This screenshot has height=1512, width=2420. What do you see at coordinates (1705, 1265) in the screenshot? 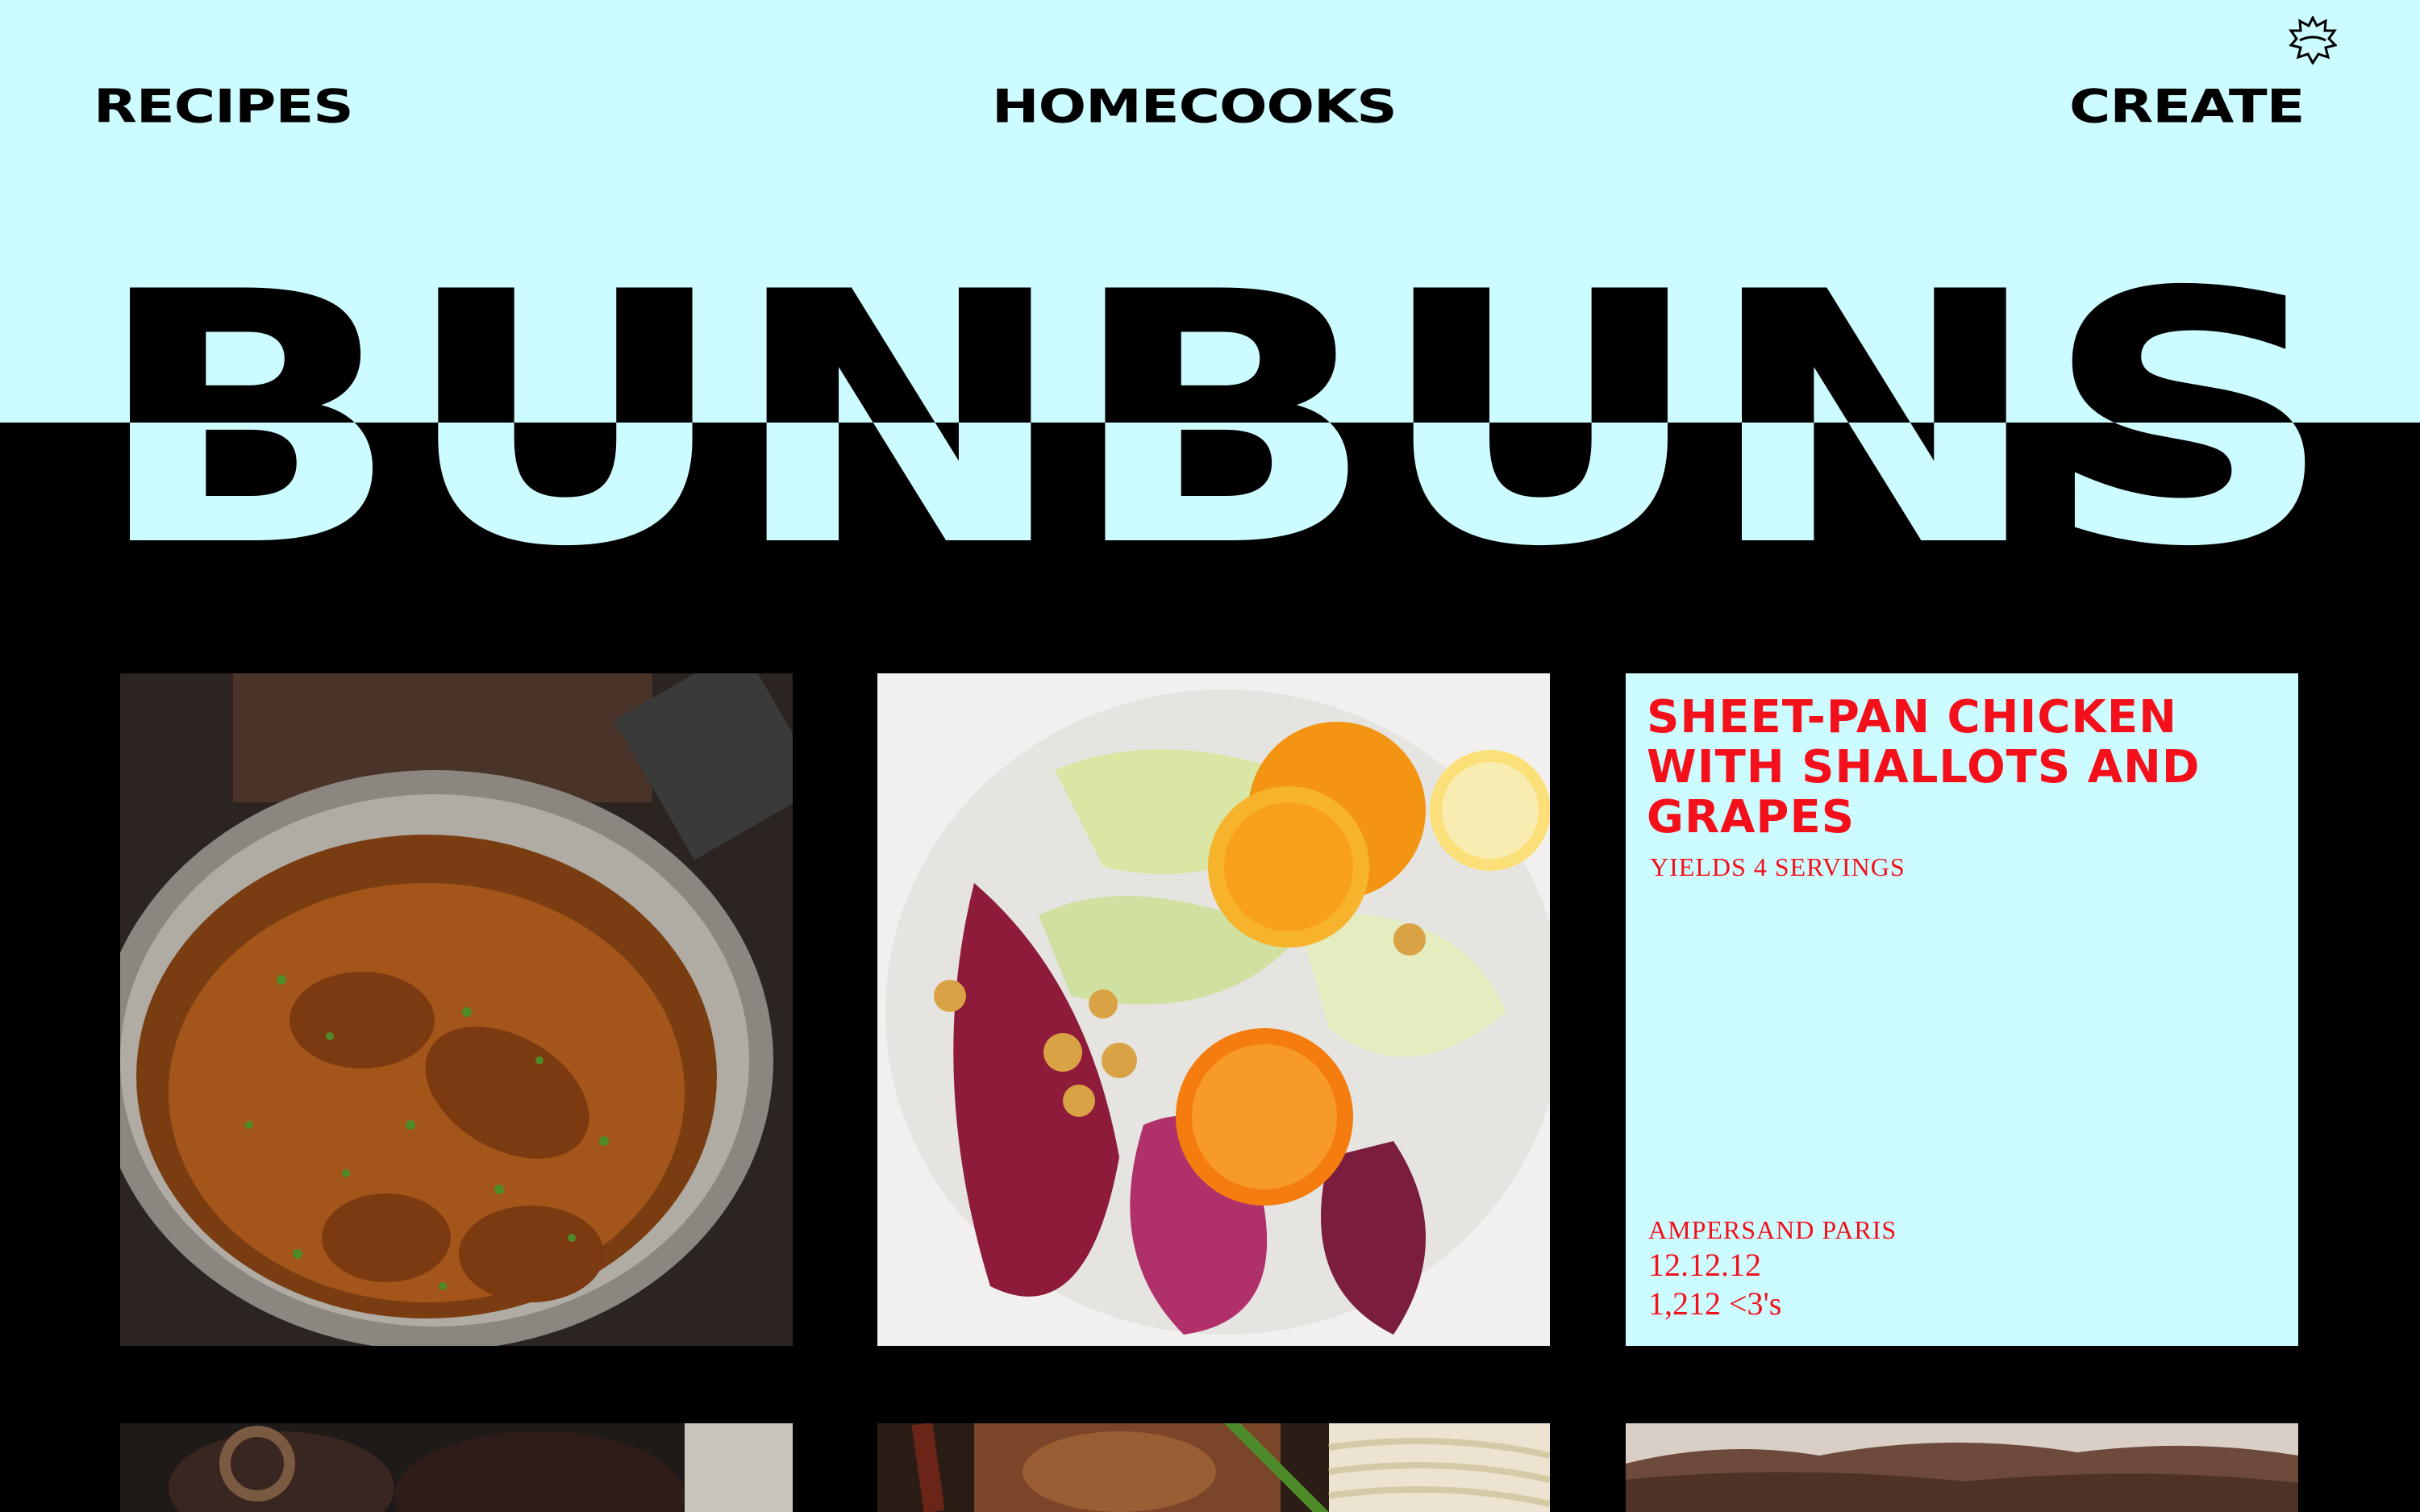
I see `recipe-date: 12.12.12` at bounding box center [1705, 1265].